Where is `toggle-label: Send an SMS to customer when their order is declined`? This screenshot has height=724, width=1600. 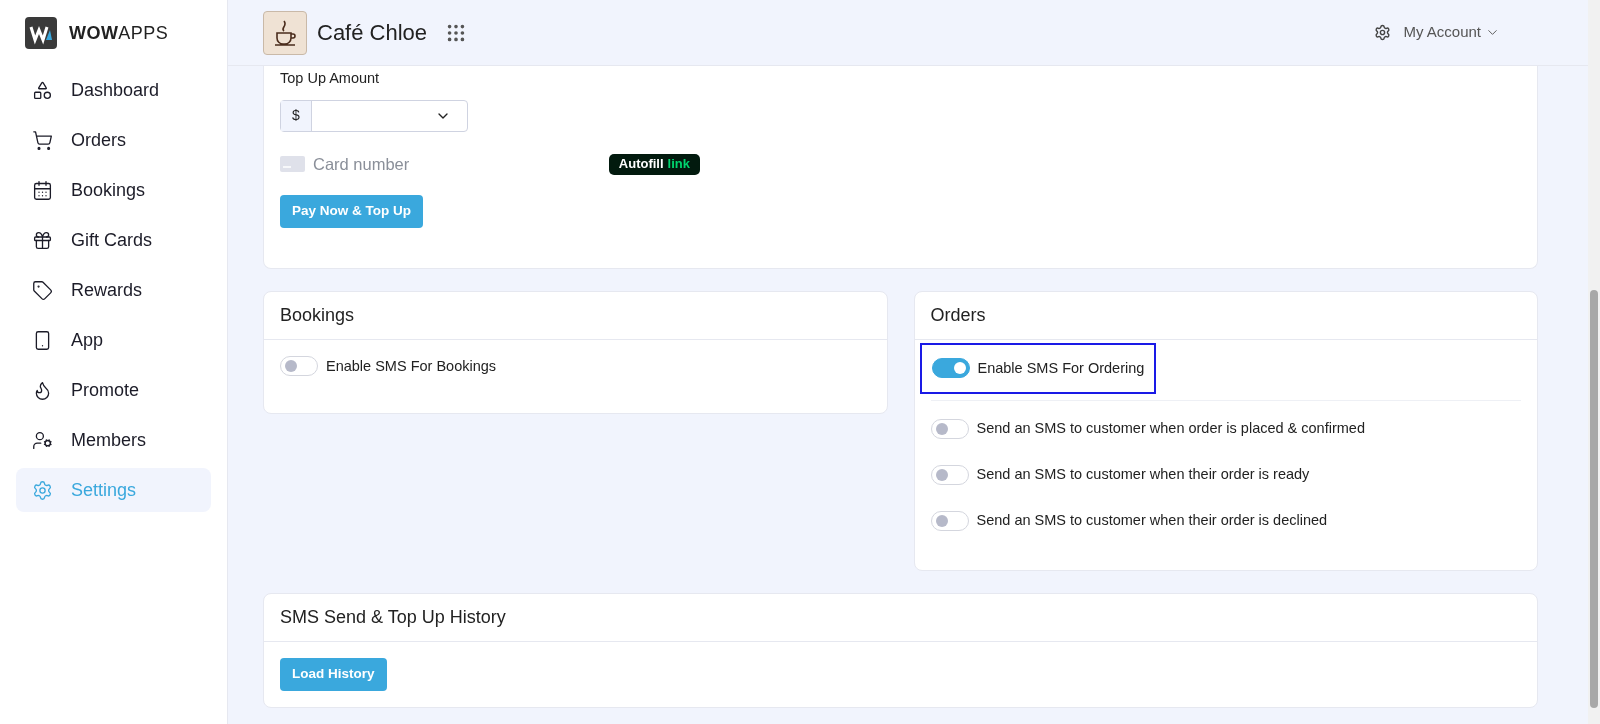 toggle-label: Send an SMS to customer when their order is declined is located at coordinates (1152, 520).